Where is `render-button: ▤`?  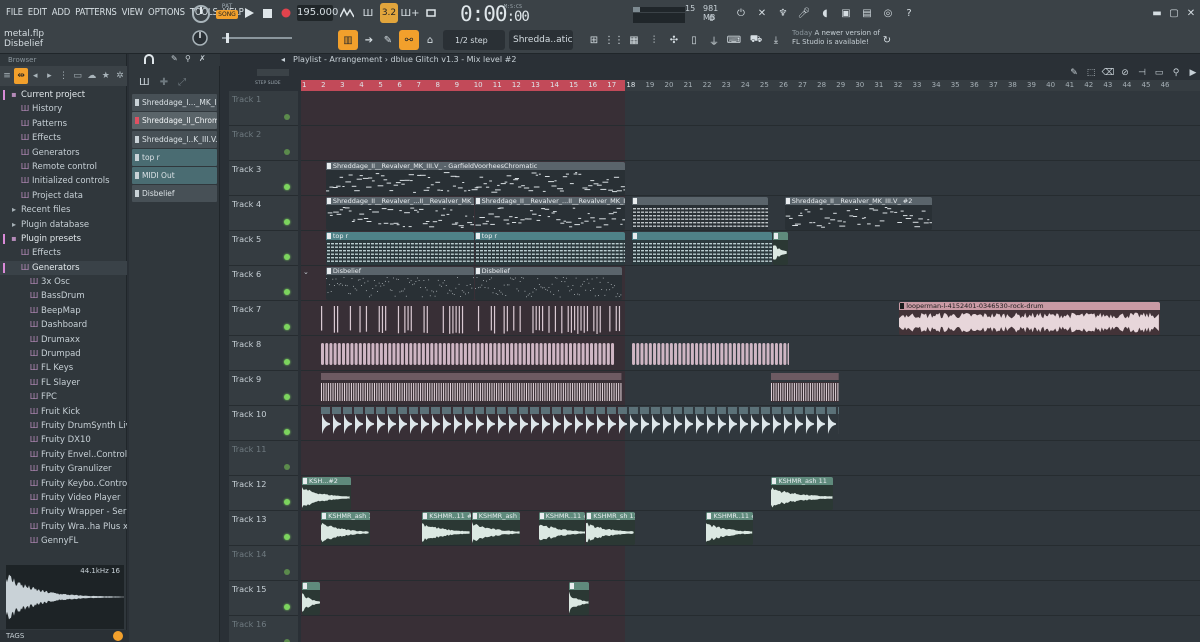
render-button: ▤ is located at coordinates (867, 13).